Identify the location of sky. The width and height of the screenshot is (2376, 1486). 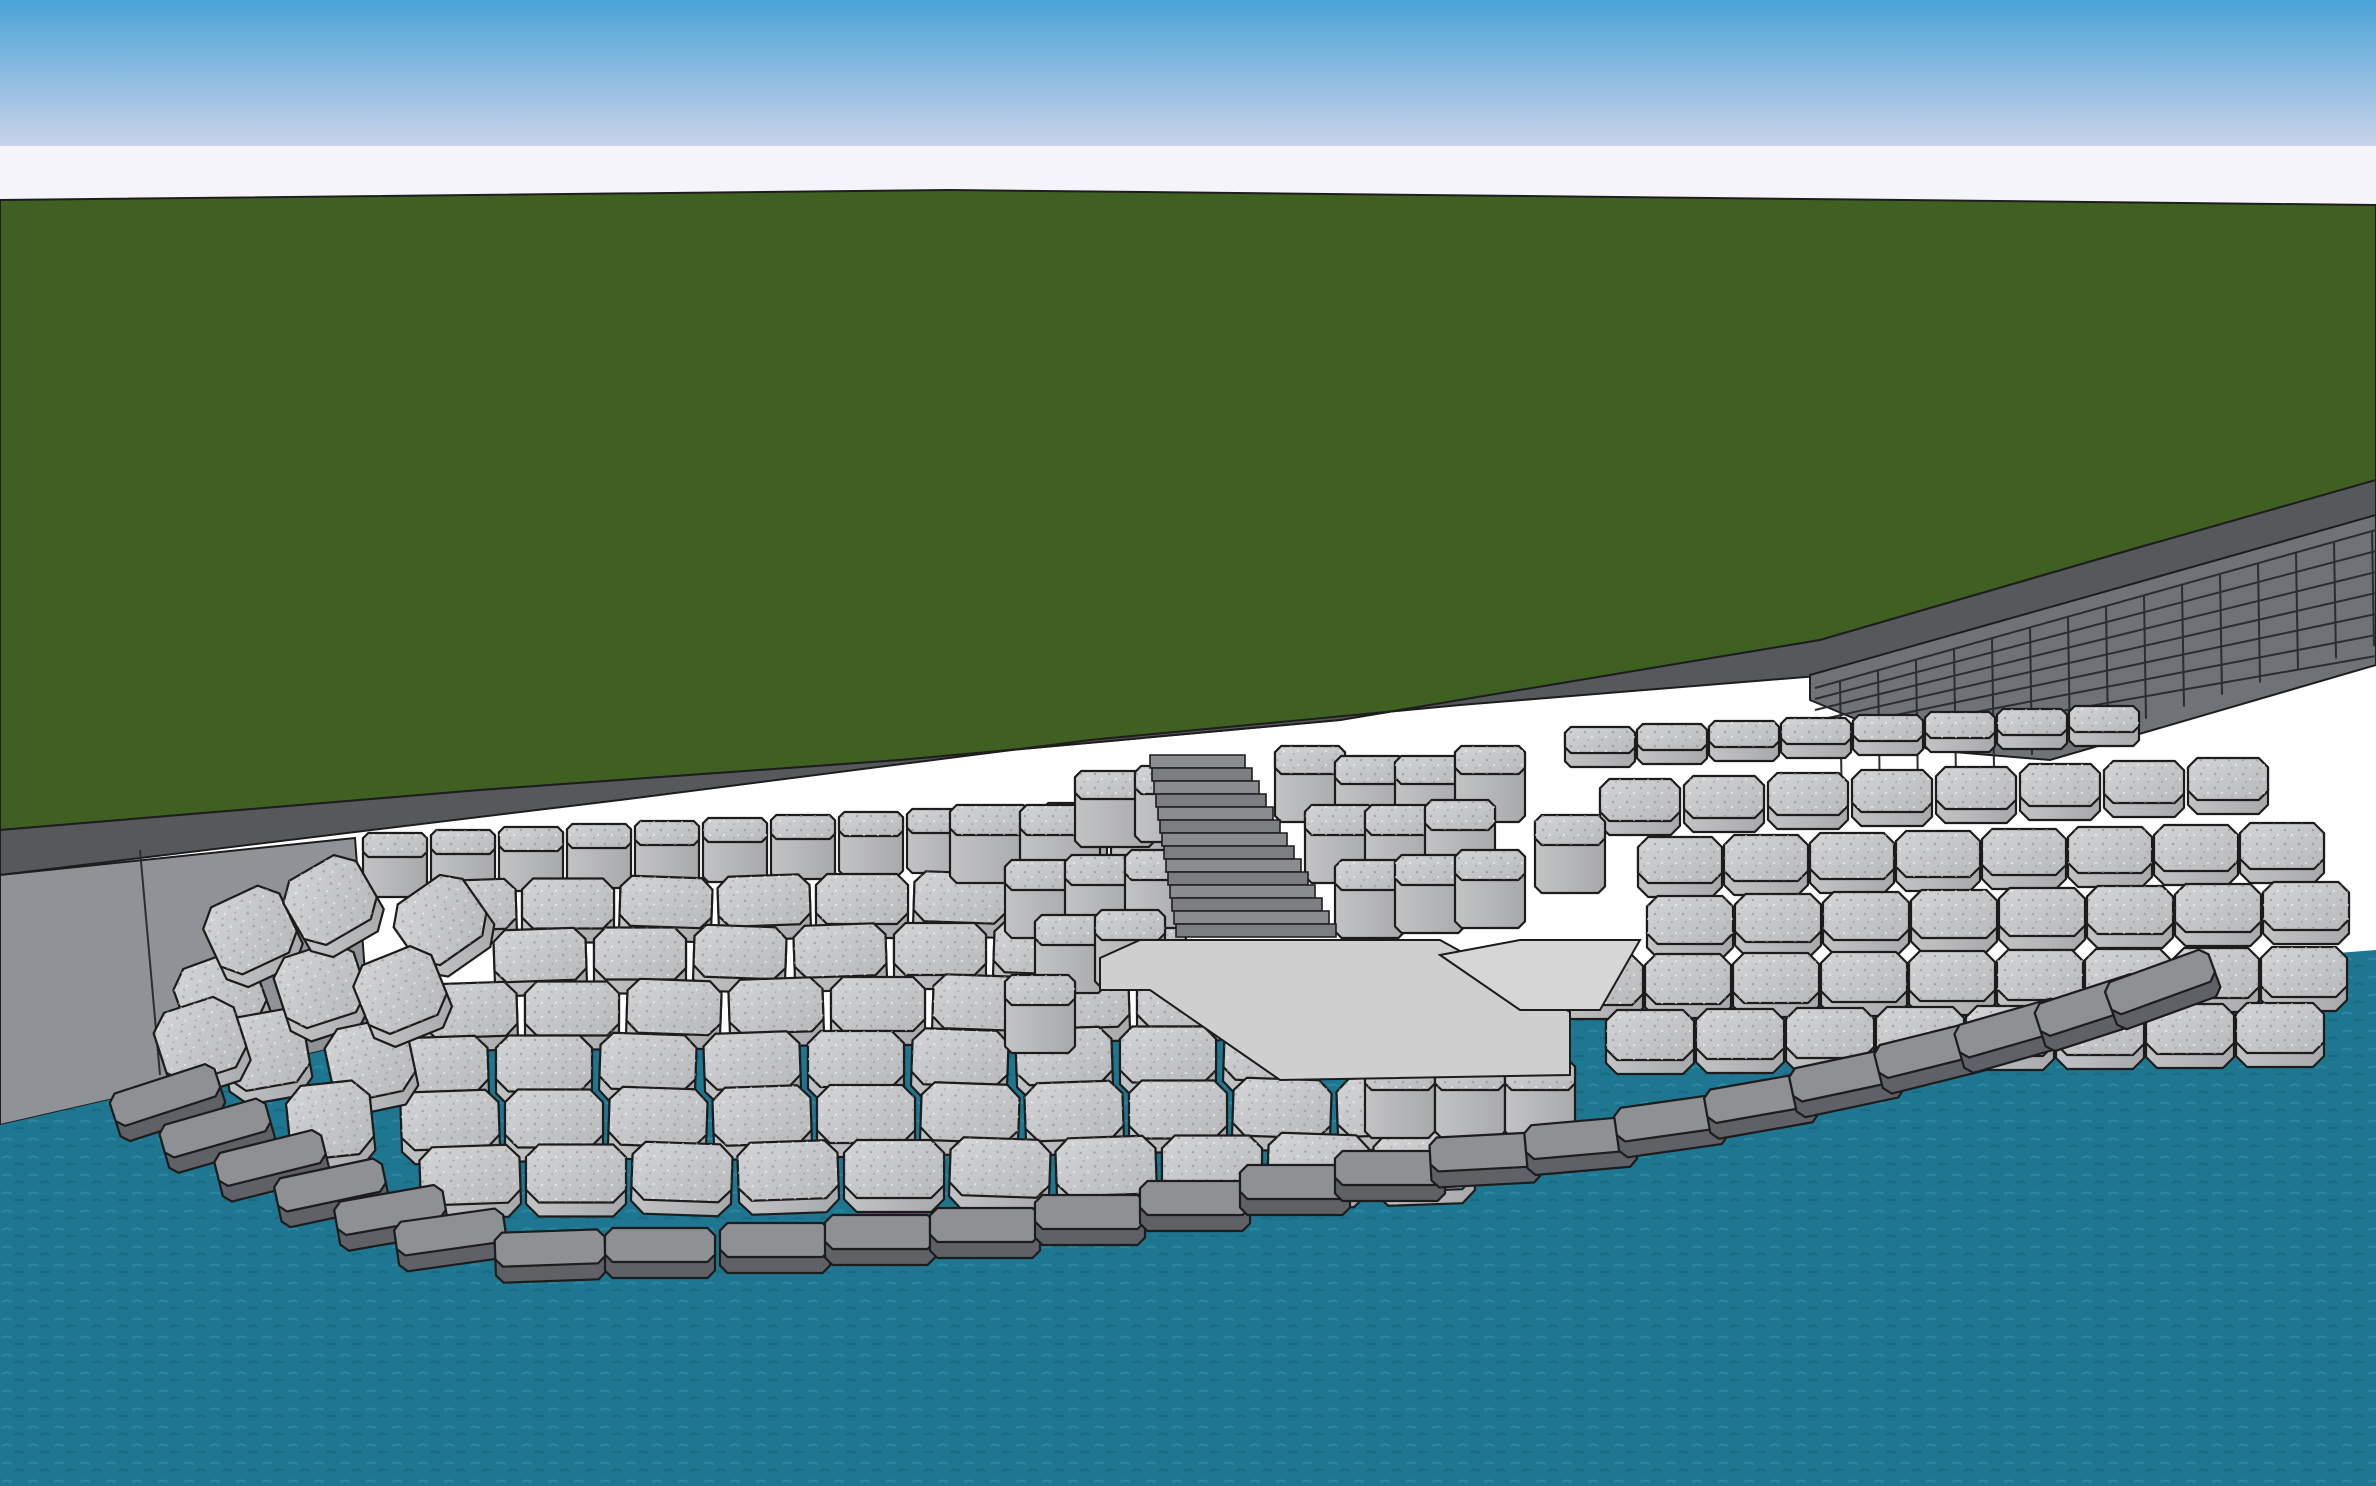
(1188, 103).